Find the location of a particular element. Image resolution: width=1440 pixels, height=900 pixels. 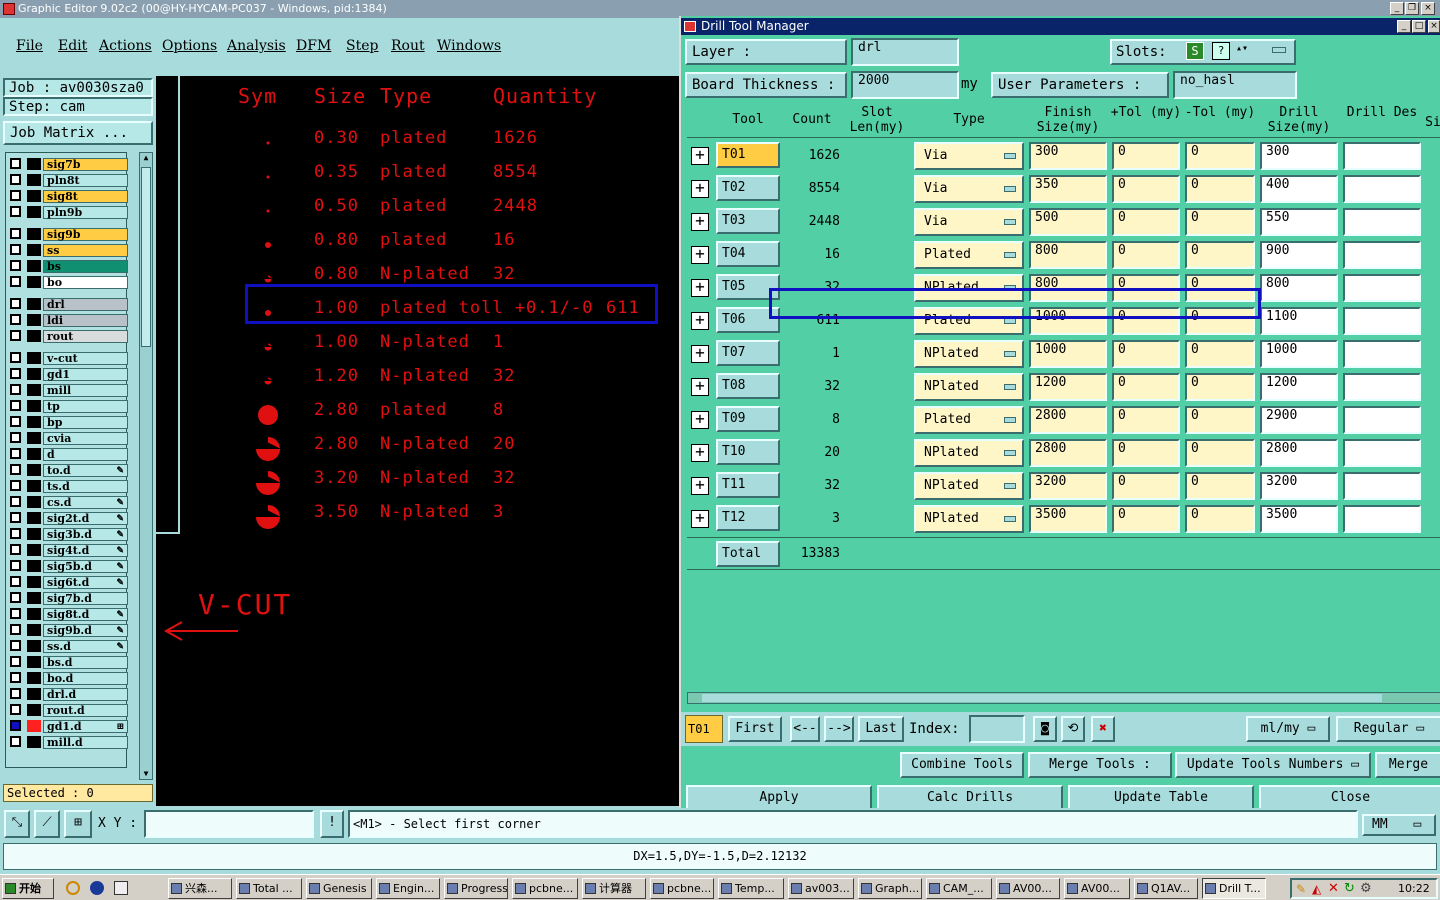

tool-button: T07 is located at coordinates (748, 353).